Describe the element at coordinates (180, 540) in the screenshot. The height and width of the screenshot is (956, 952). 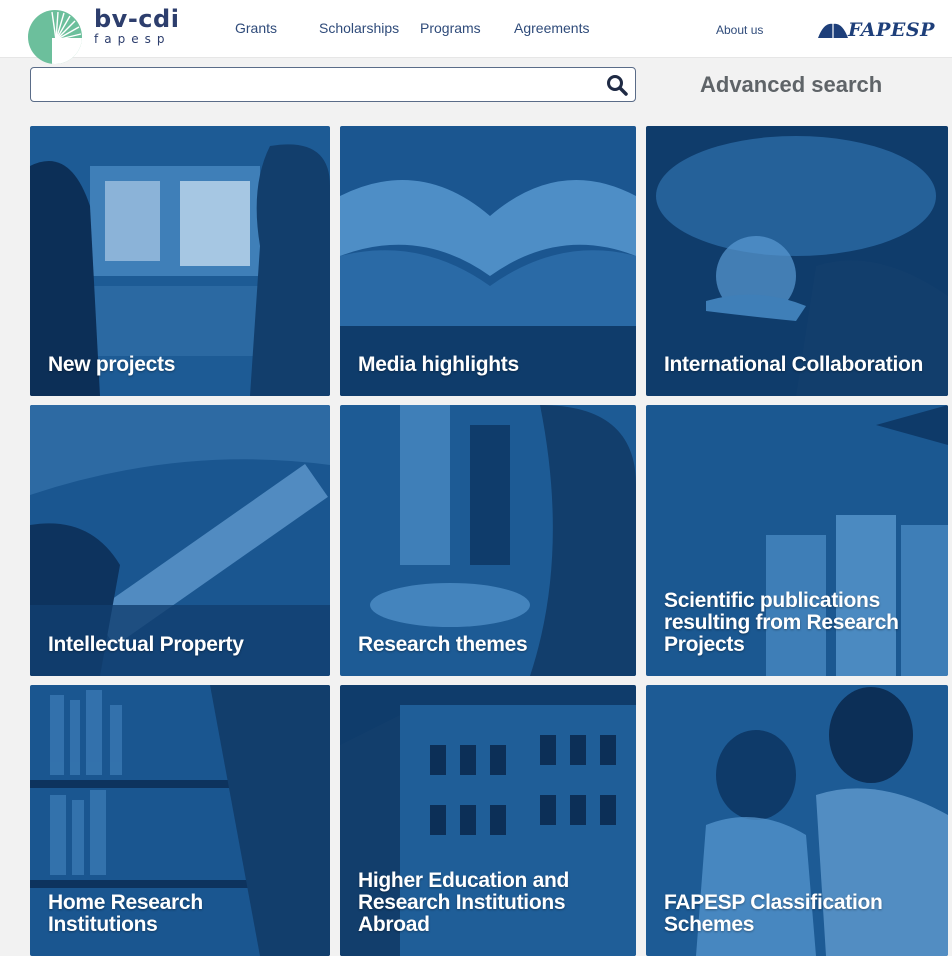
I see `tile-intellectual-property: Intellectual Property` at that location.